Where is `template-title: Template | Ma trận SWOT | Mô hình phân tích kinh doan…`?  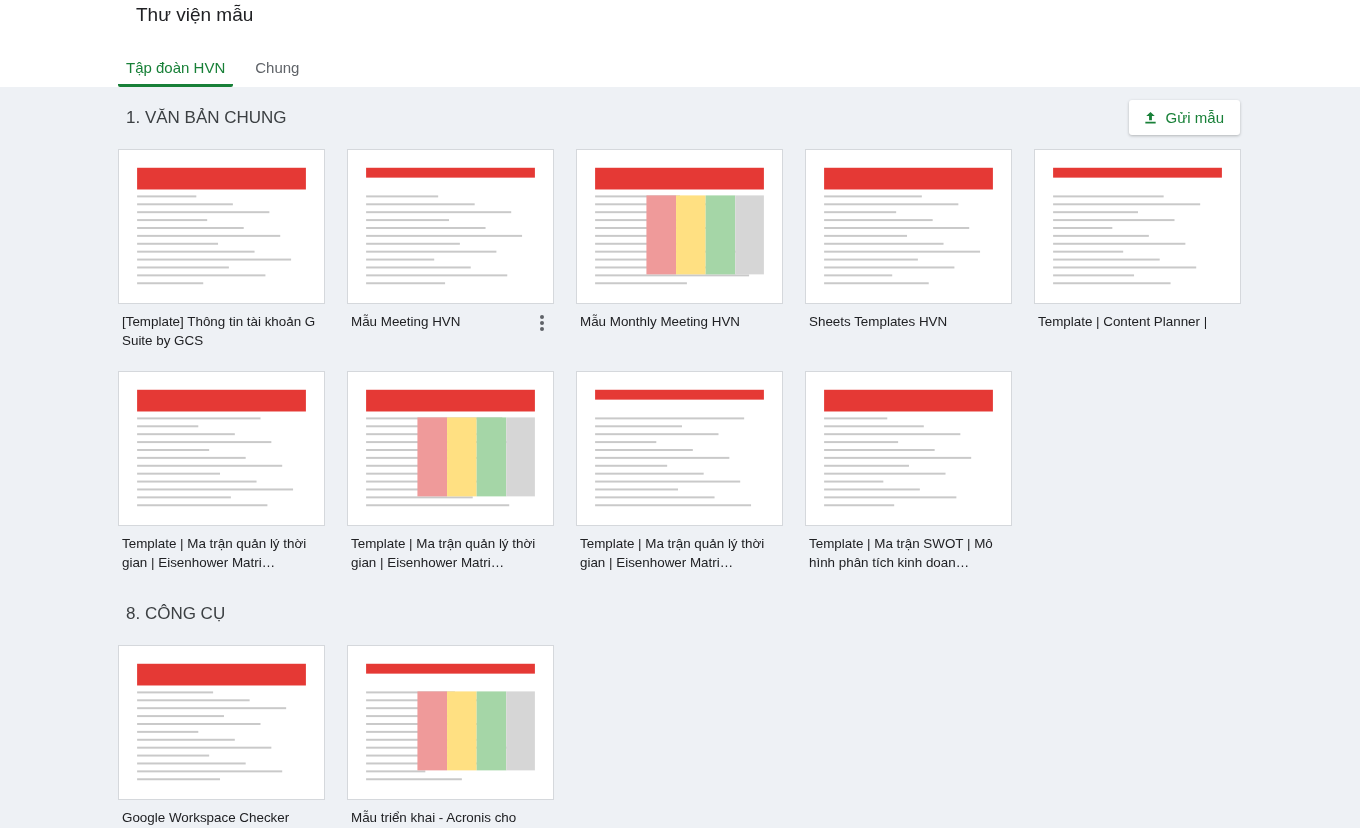
template-title: Template | Ma trận SWOT | Mô hình phân tích kinh doan… is located at coordinates (908, 553).